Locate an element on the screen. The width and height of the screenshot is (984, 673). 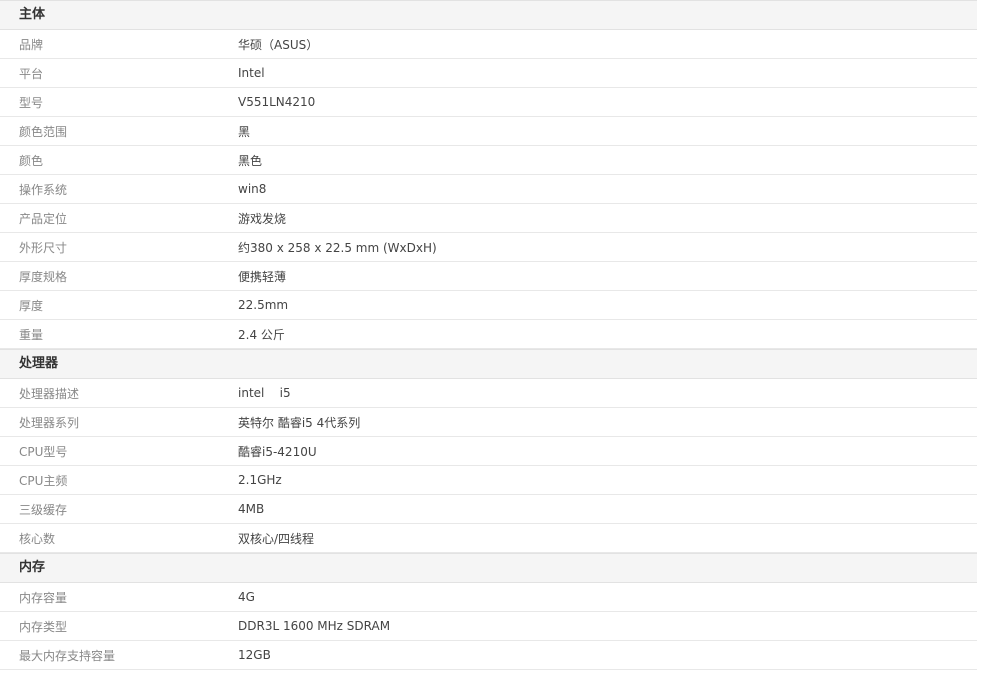
spec-label: 品牌 is located at coordinates (31, 44).